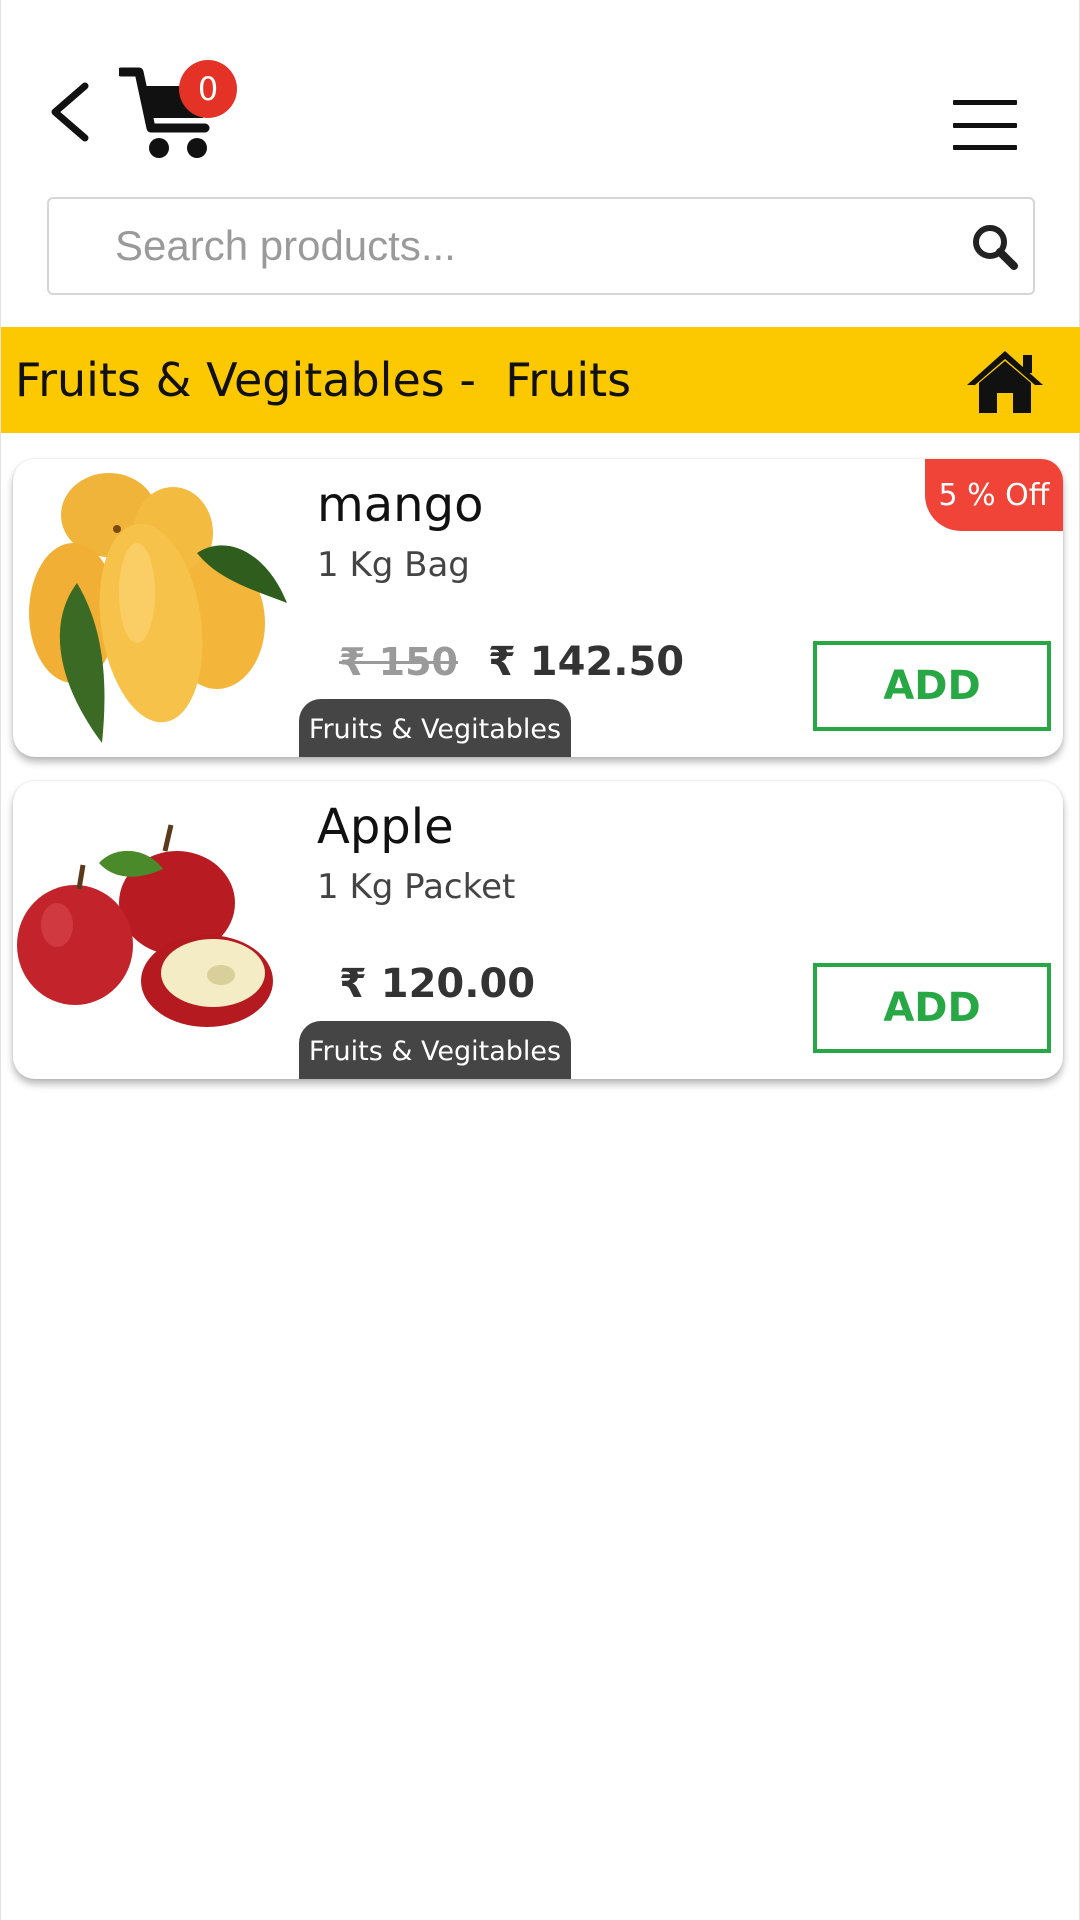 This screenshot has width=1080, height=1920. What do you see at coordinates (155, 930) in the screenshot?
I see `apple-image` at bounding box center [155, 930].